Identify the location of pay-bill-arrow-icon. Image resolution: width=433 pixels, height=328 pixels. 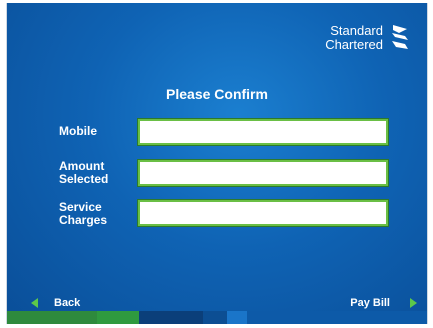
(413, 303).